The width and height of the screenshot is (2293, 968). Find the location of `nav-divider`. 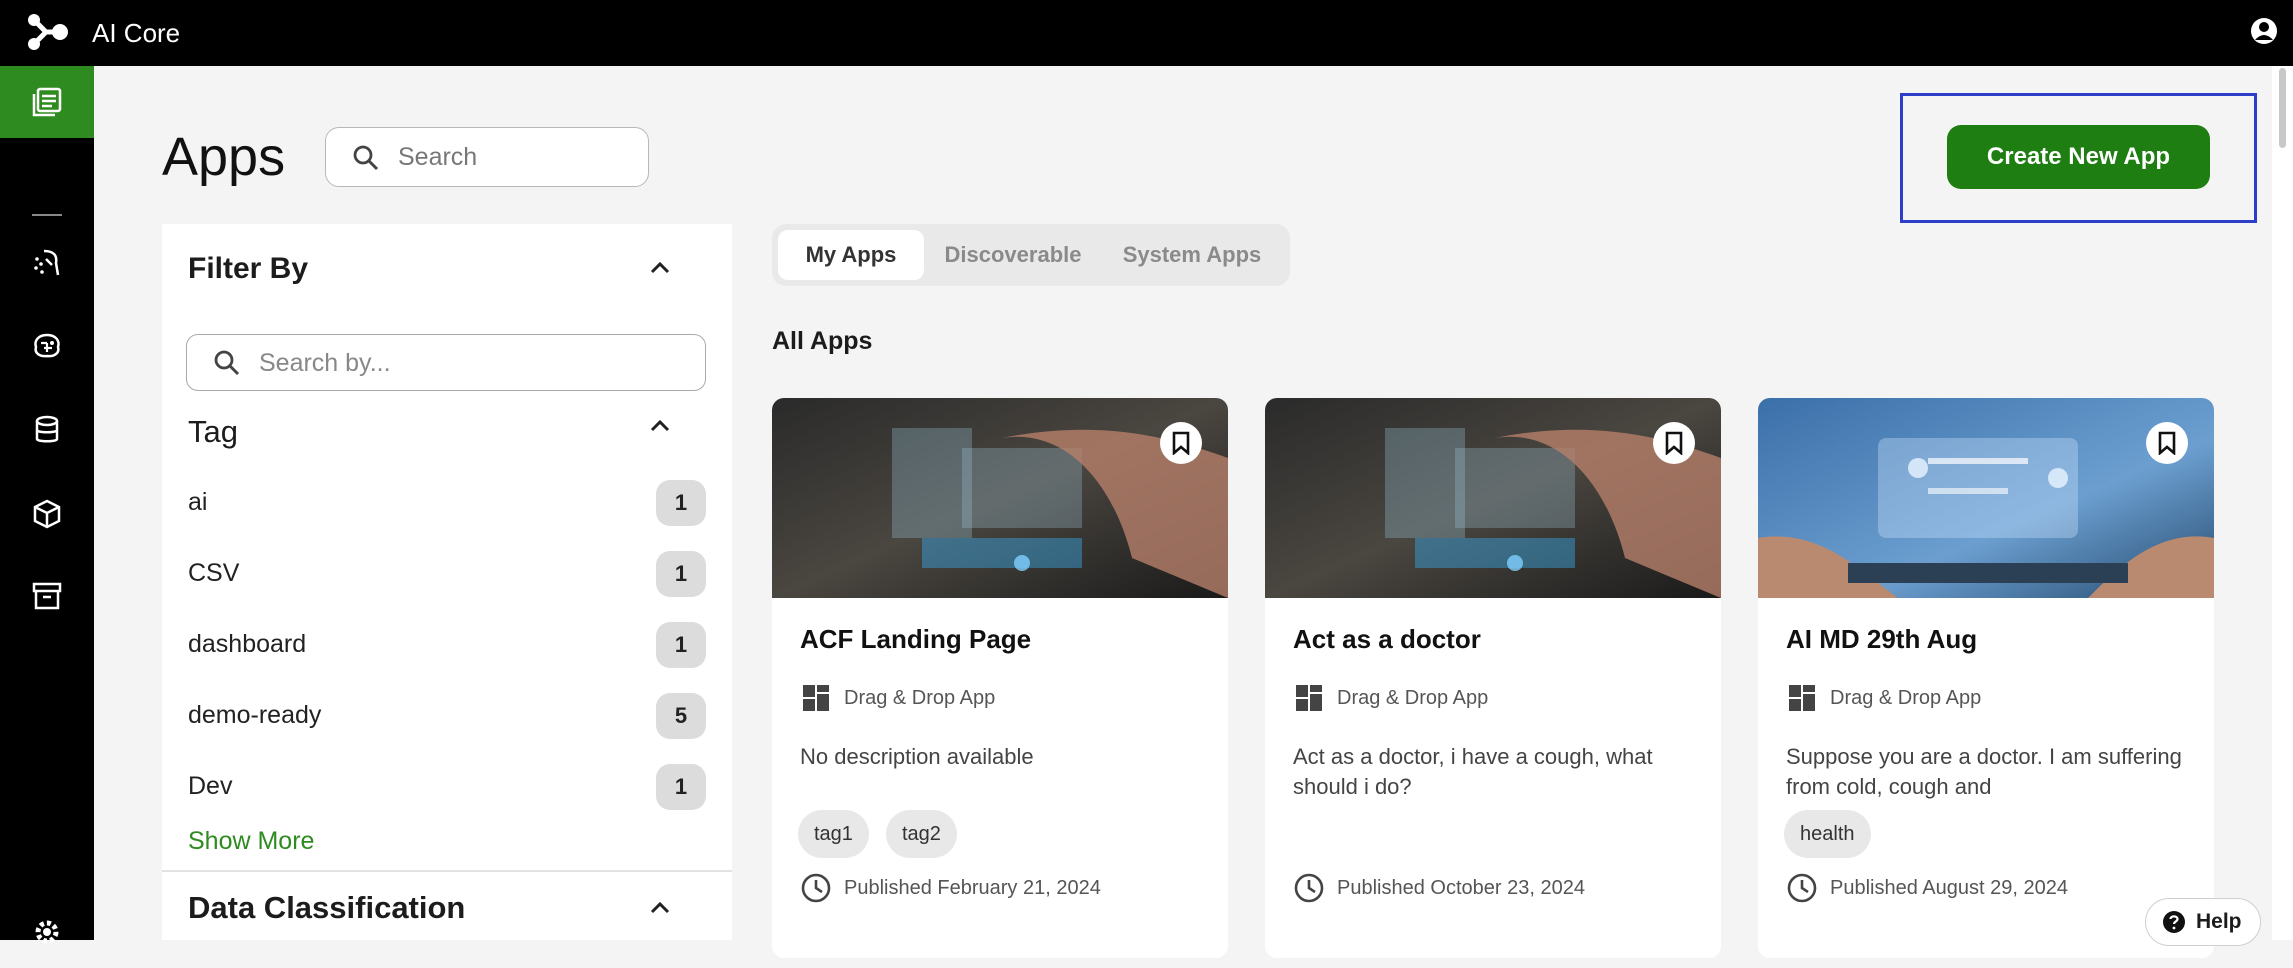

nav-divider is located at coordinates (47, 215).